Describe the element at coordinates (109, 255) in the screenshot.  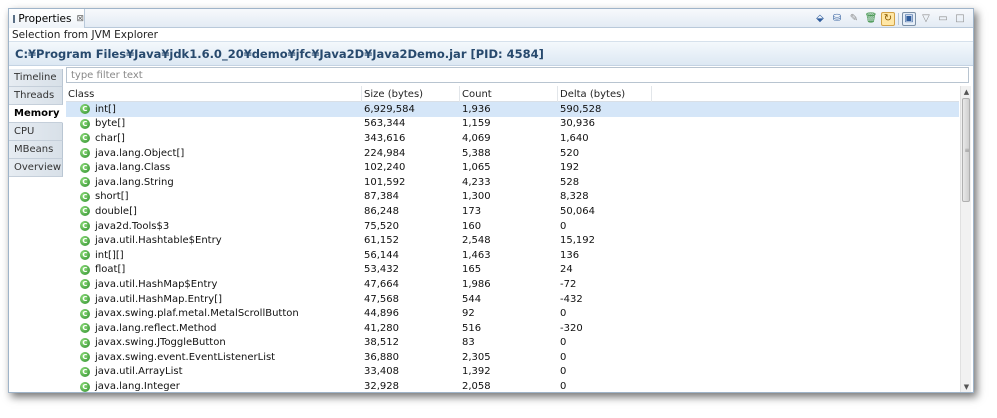
I see `class-name: int[][]` at that location.